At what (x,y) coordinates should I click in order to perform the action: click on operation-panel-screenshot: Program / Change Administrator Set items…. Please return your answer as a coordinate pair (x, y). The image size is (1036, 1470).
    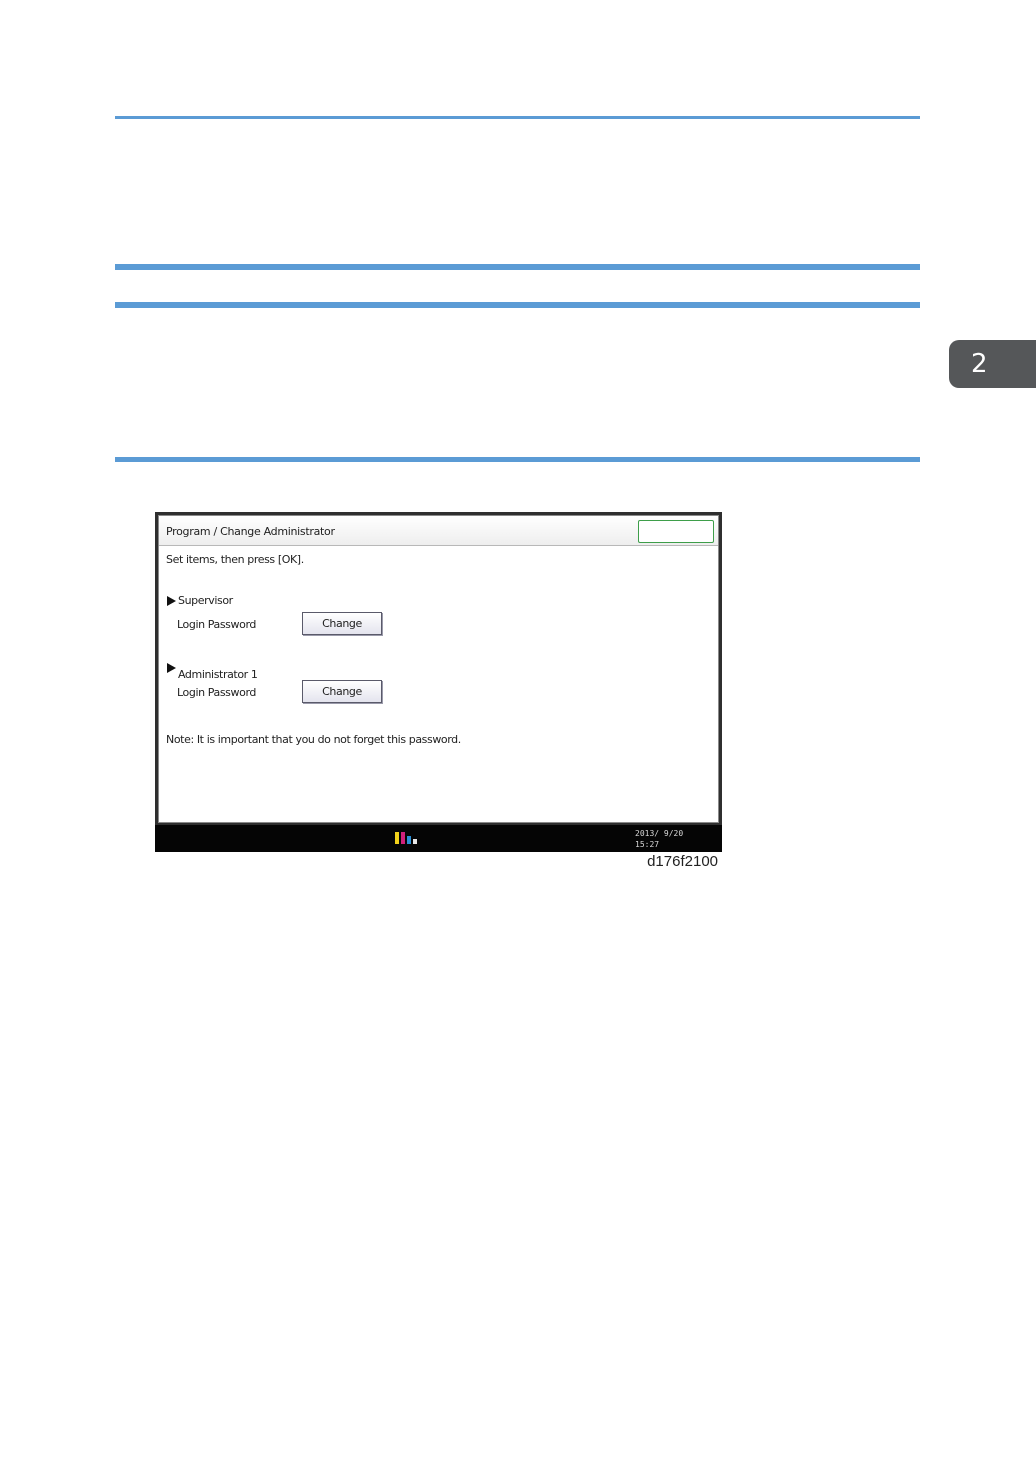
    Looking at the image, I should click on (438, 682).